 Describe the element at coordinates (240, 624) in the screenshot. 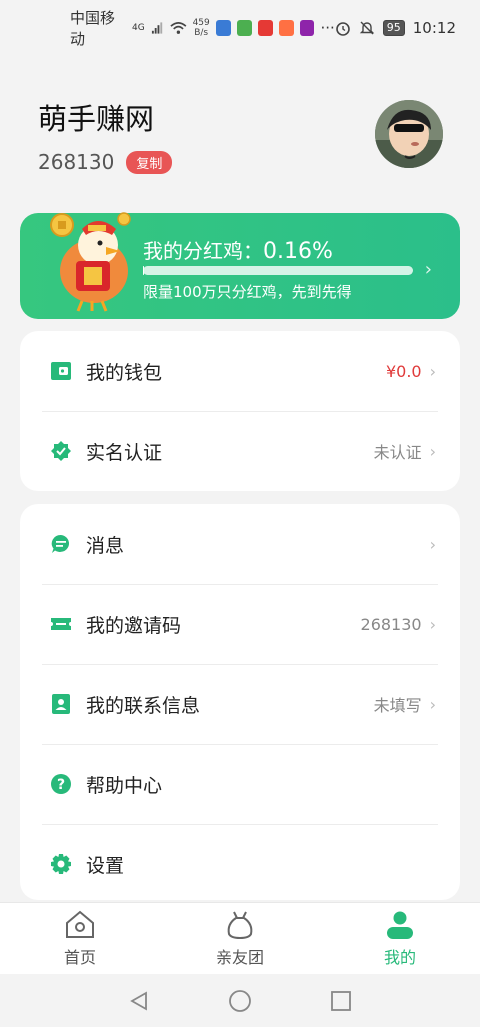

I see `invite-code-row: 我的邀请码 268130 ›` at that location.